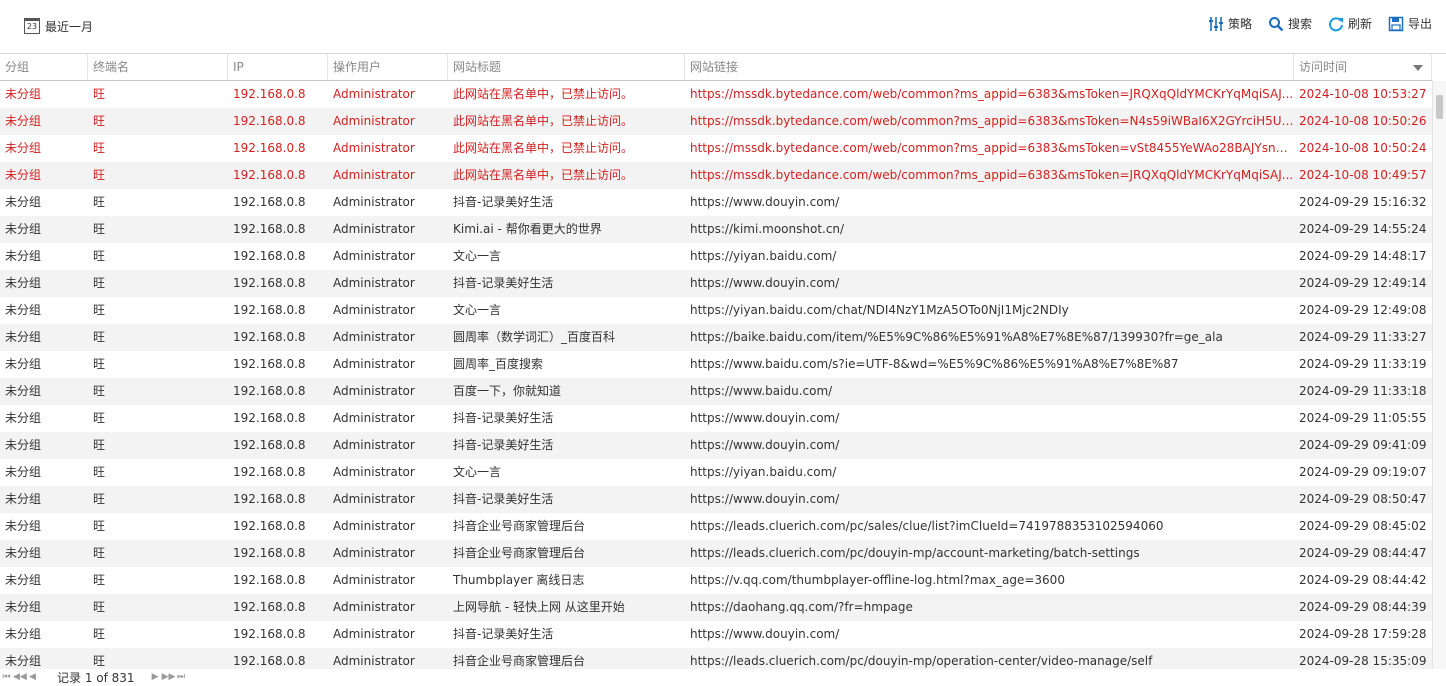 Image resolution: width=1446 pixels, height=686 pixels. What do you see at coordinates (1439, 375) in the screenshot?
I see `vertical-scrollbar` at bounding box center [1439, 375].